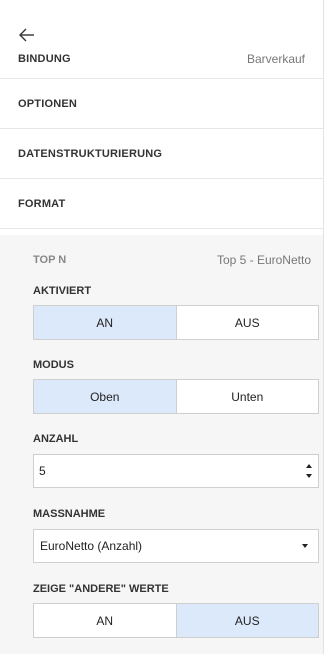 The image size is (324, 654). I want to click on count-value: 5, so click(42, 471).